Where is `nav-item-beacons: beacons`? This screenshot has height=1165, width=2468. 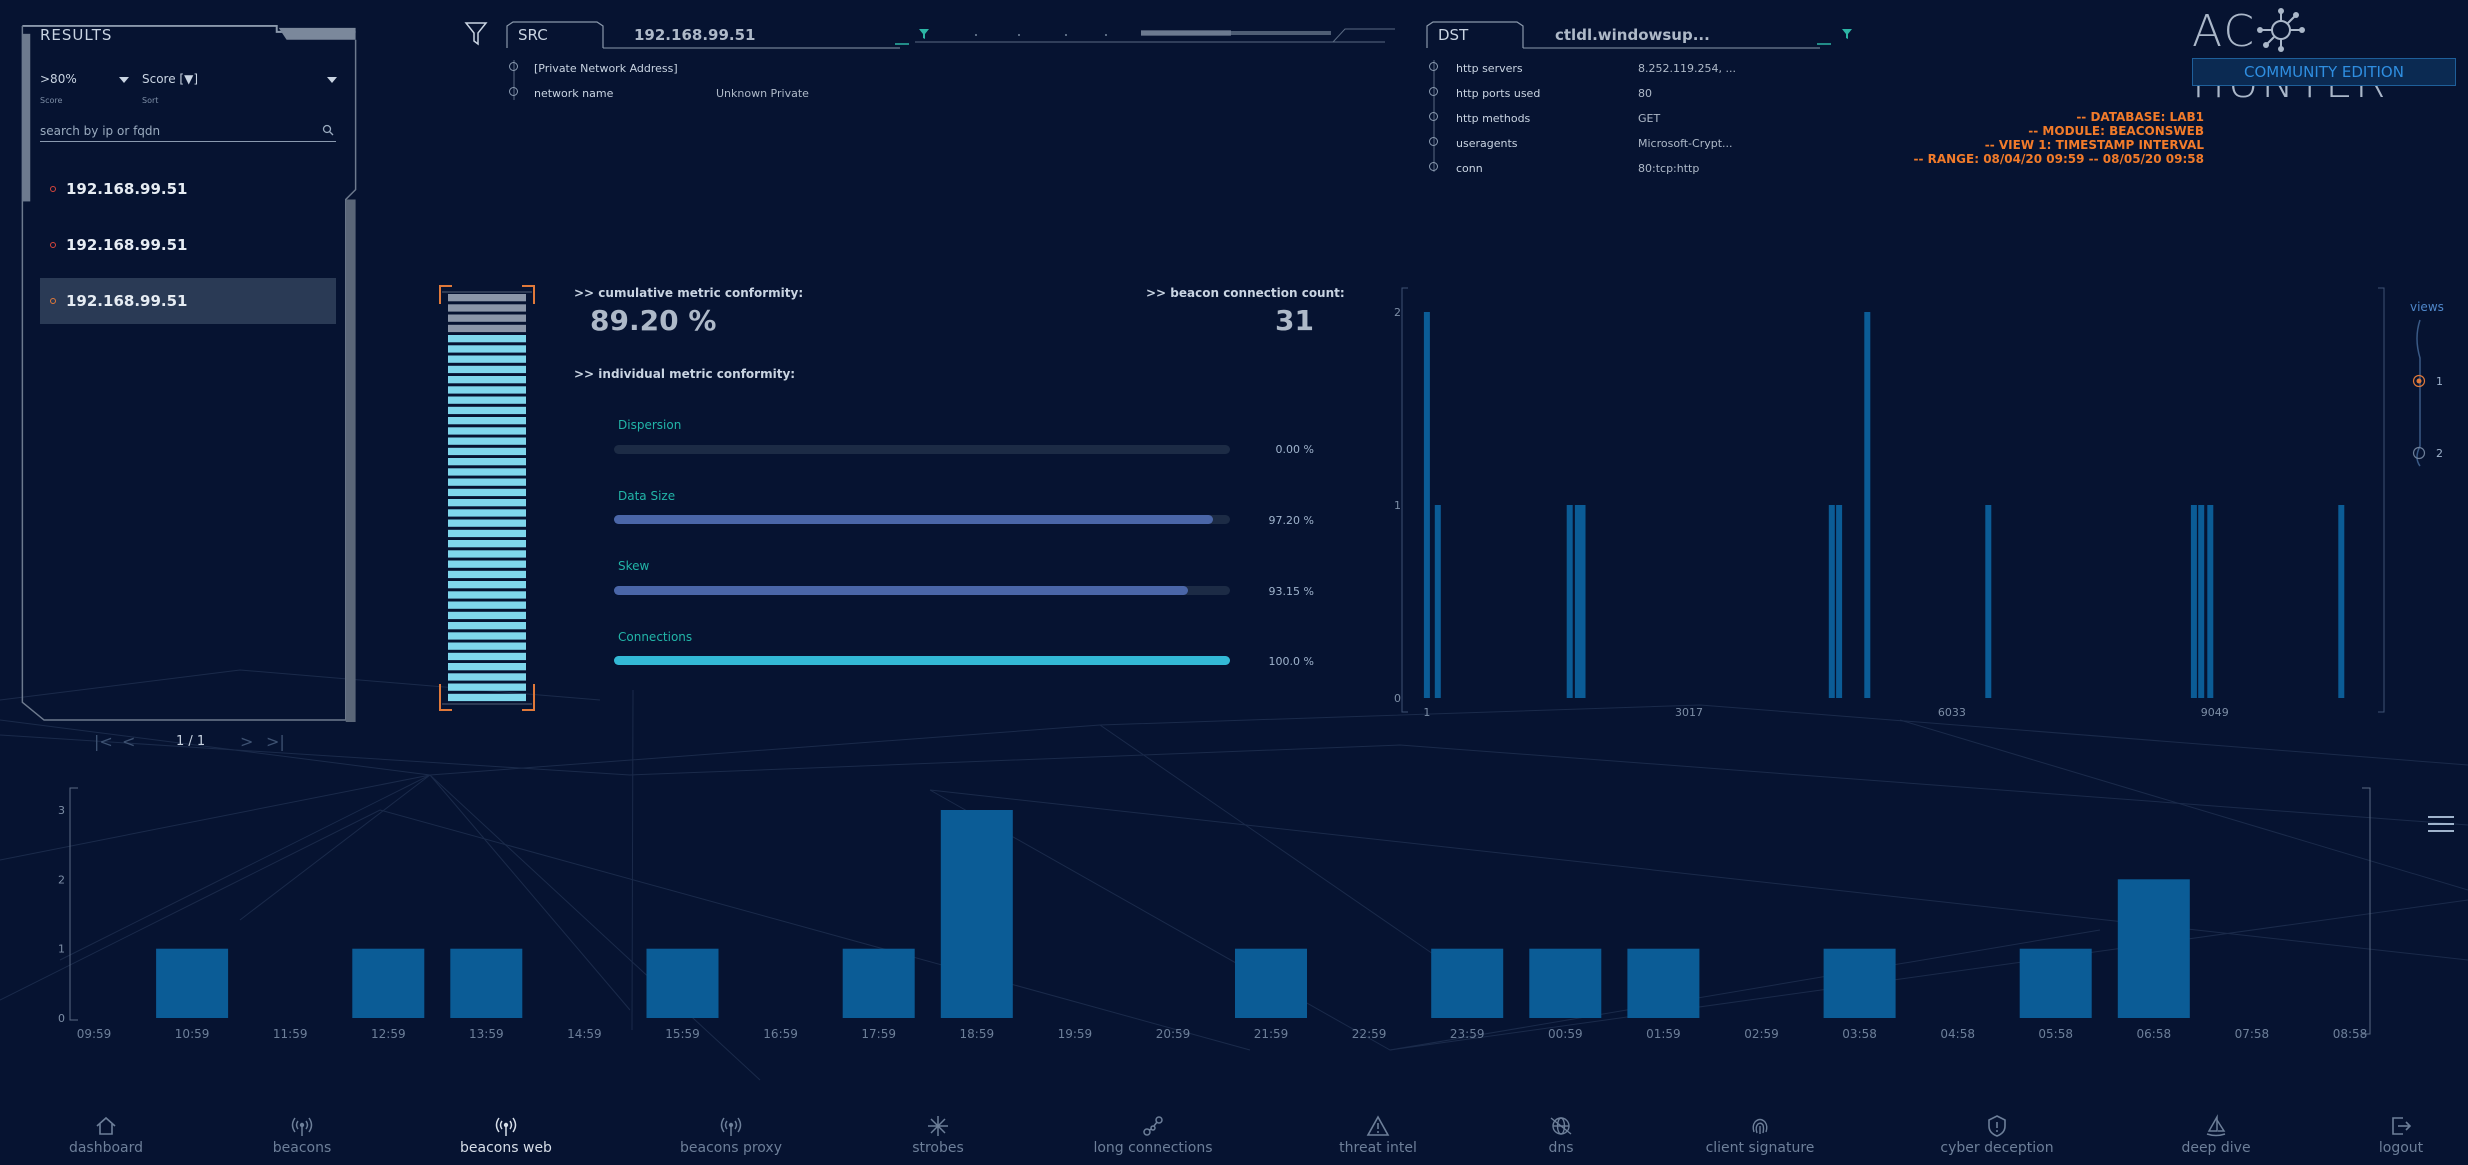 nav-item-beacons: beacons is located at coordinates (302, 1135).